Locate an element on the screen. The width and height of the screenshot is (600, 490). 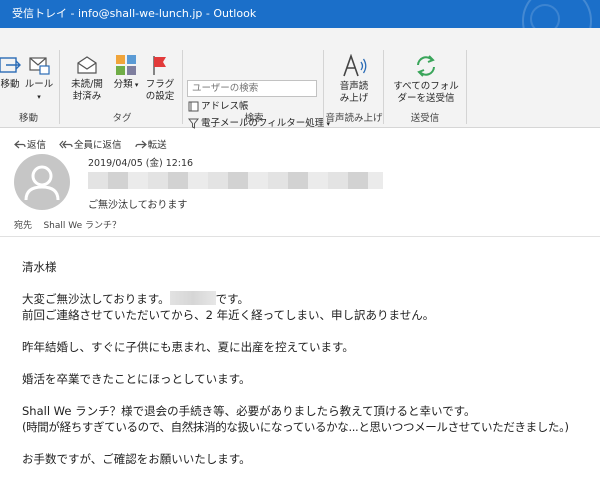
sync-icon is located at coordinates (426, 66).